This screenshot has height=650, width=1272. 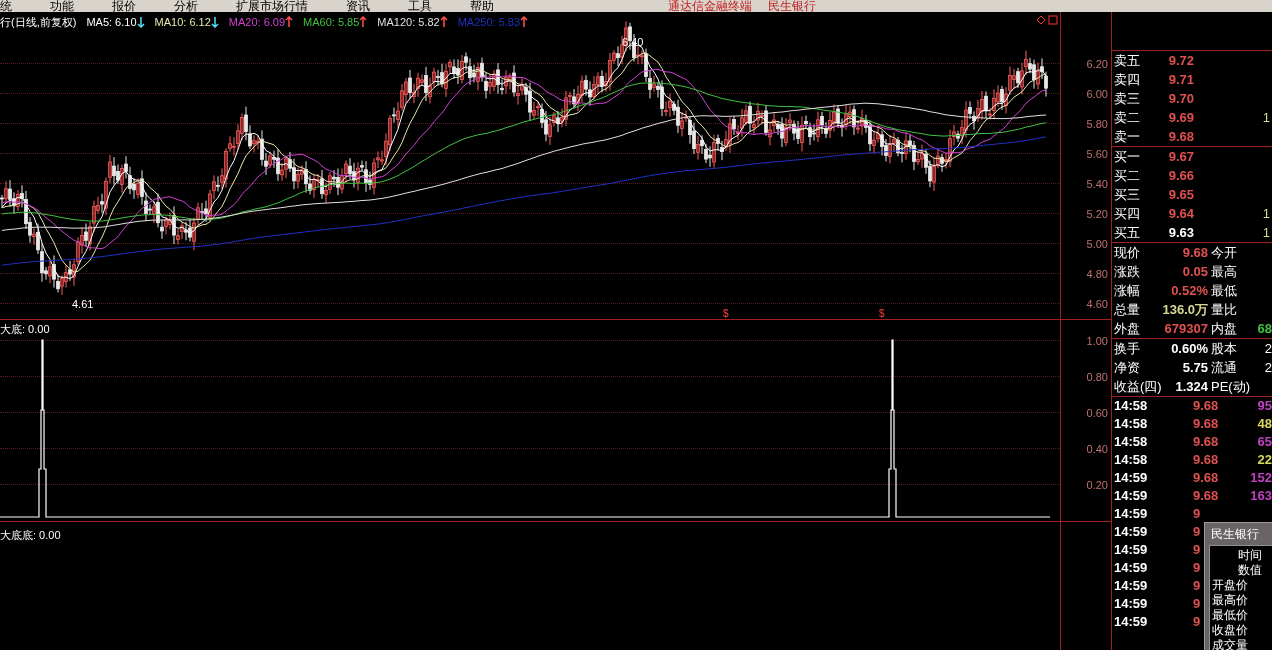 What do you see at coordinates (1261, 478) in the screenshot?
I see `tick-volume: 152` at bounding box center [1261, 478].